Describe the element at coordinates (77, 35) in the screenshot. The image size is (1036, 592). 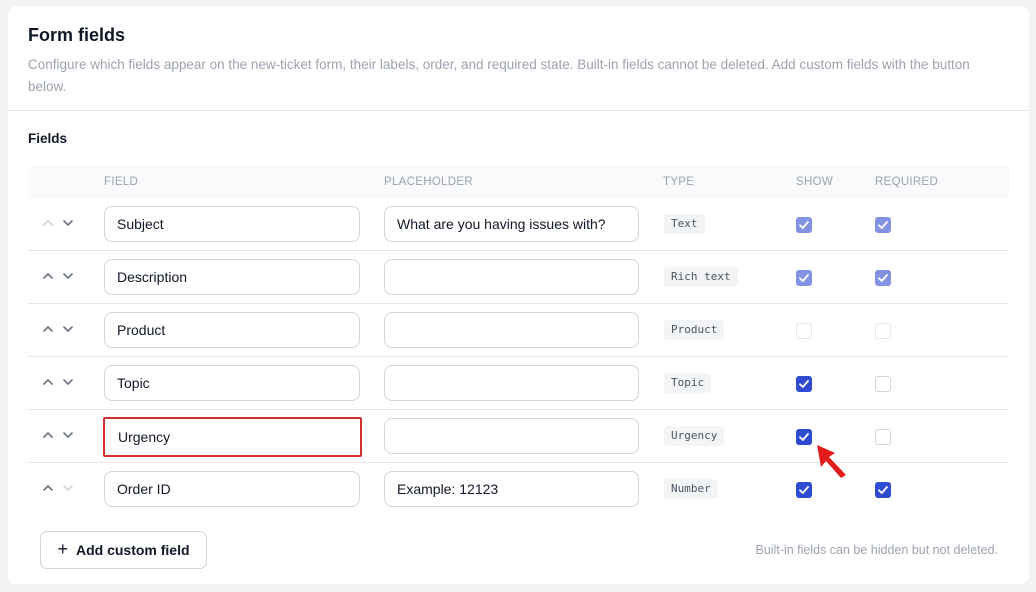
I see `page-title: Form fields` at that location.